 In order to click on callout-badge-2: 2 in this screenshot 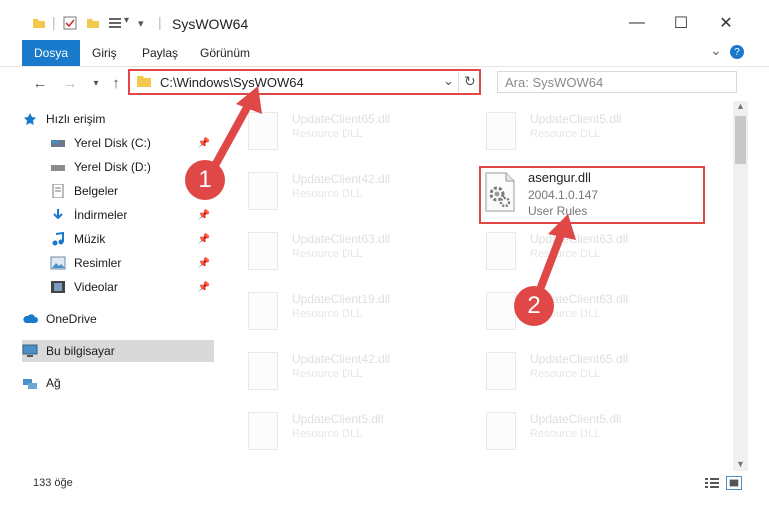, I will do `click(534, 306)`.